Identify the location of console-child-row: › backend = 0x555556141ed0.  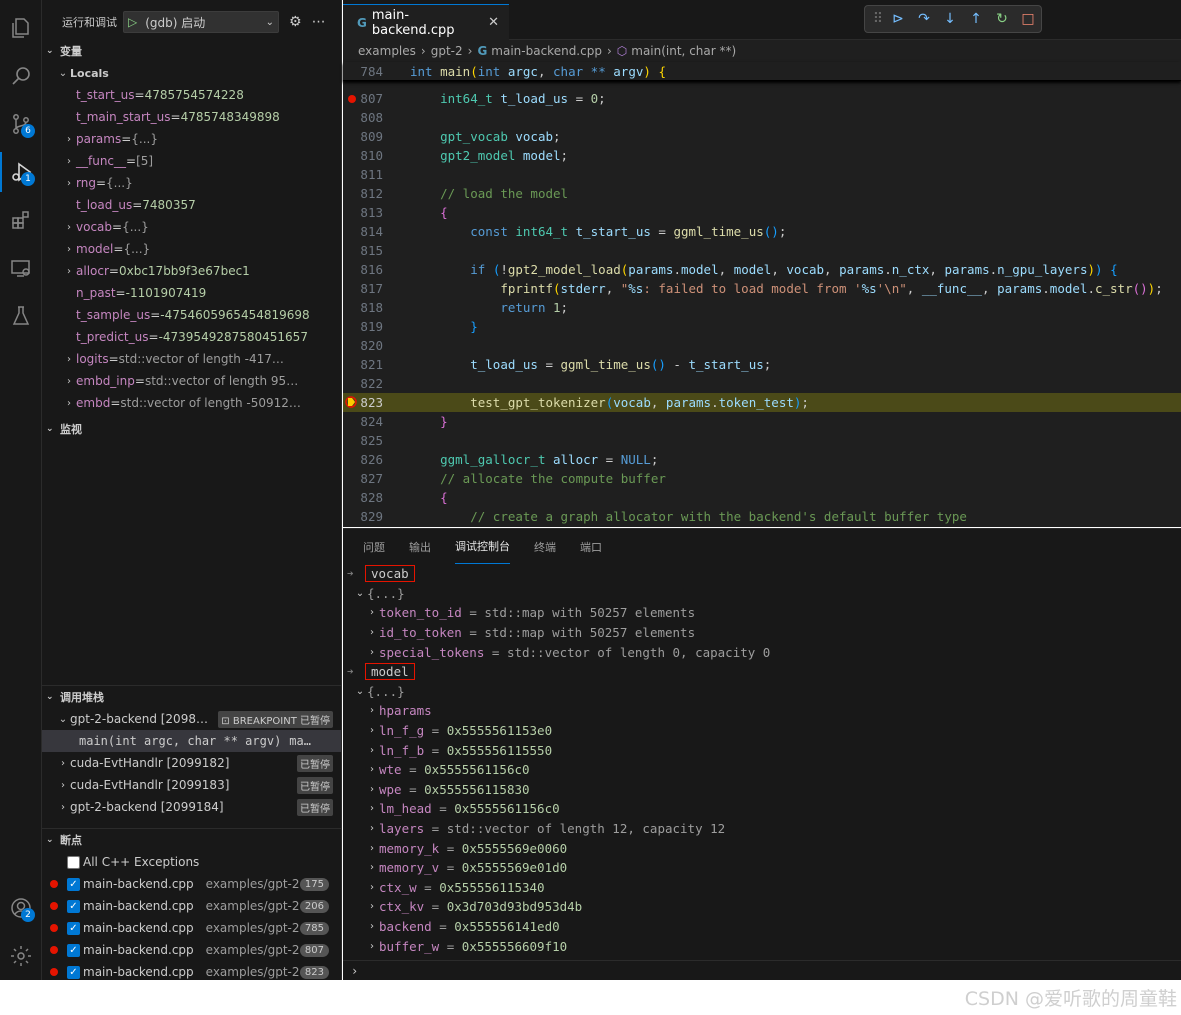
(762, 927).